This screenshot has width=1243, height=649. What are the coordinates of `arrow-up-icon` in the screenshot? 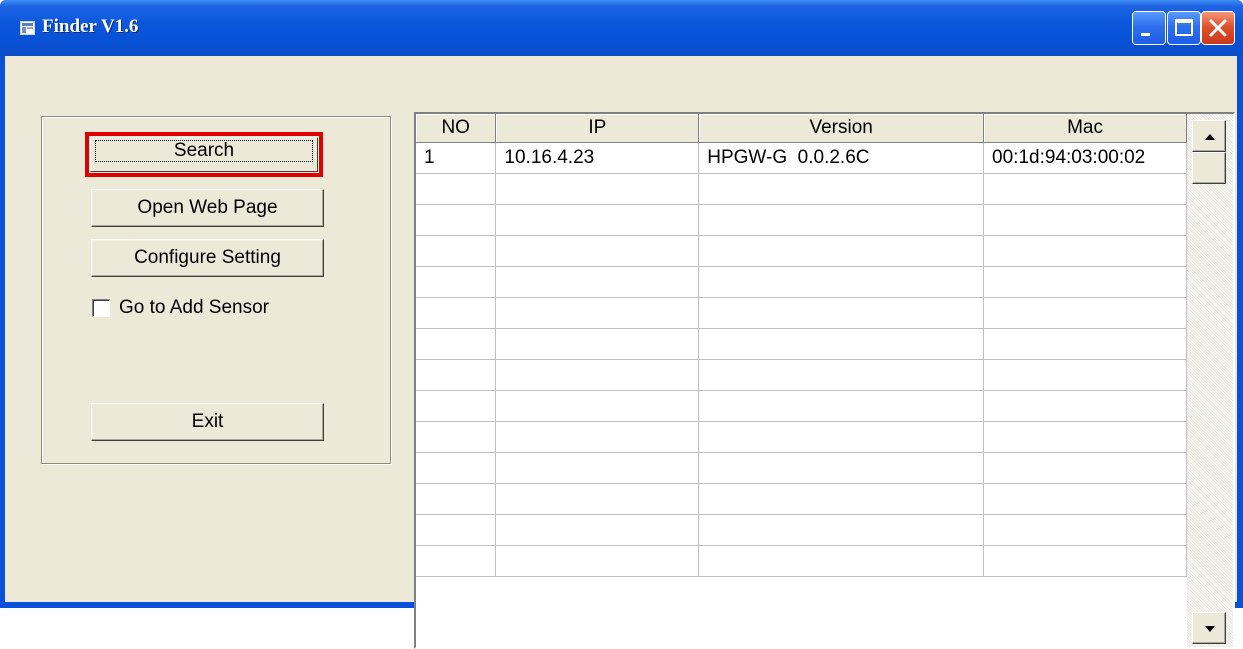 It's located at (1210, 137).